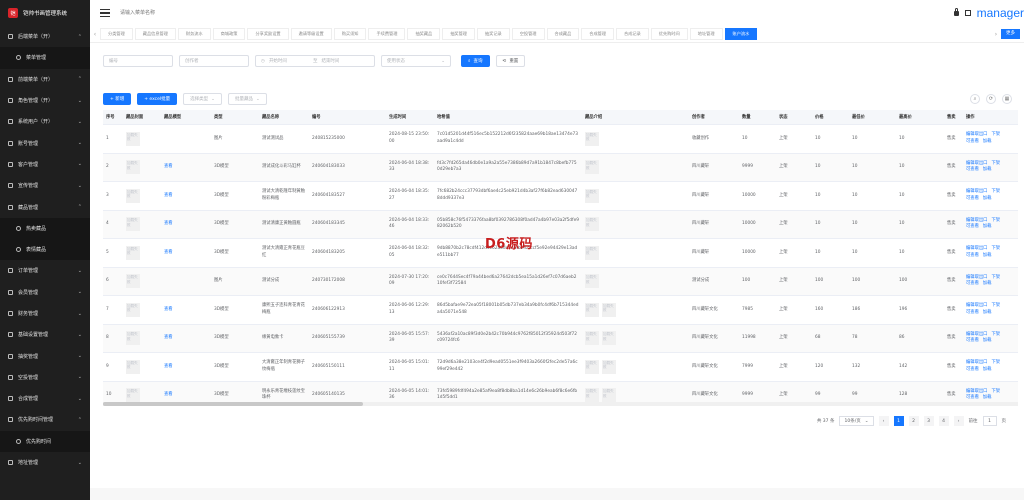 The image size is (1024, 500). I want to click on page-4: 4, so click(943, 421).